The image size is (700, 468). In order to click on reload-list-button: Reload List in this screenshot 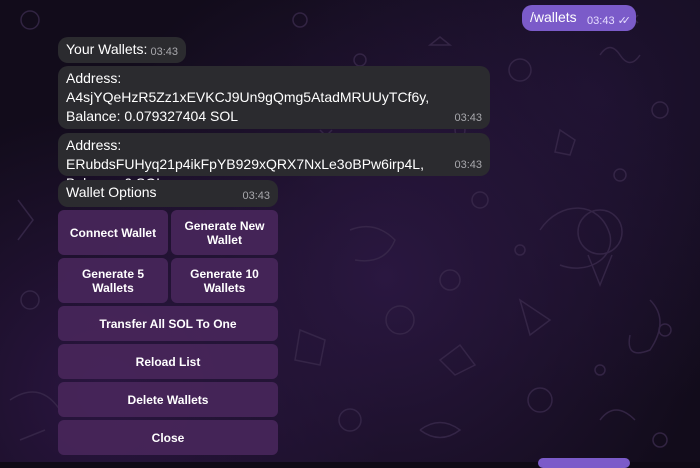, I will do `click(168, 361)`.